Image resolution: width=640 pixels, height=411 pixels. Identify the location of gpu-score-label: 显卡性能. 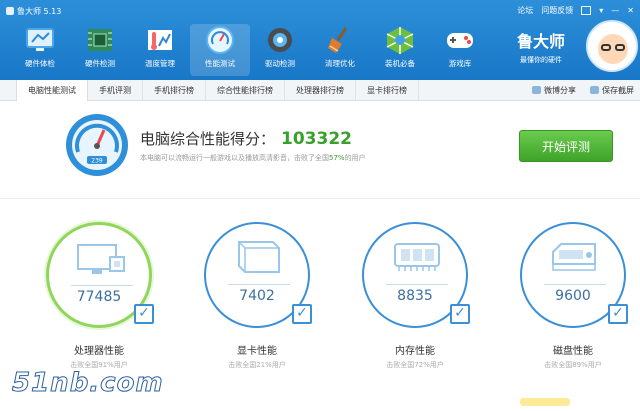
(257, 351).